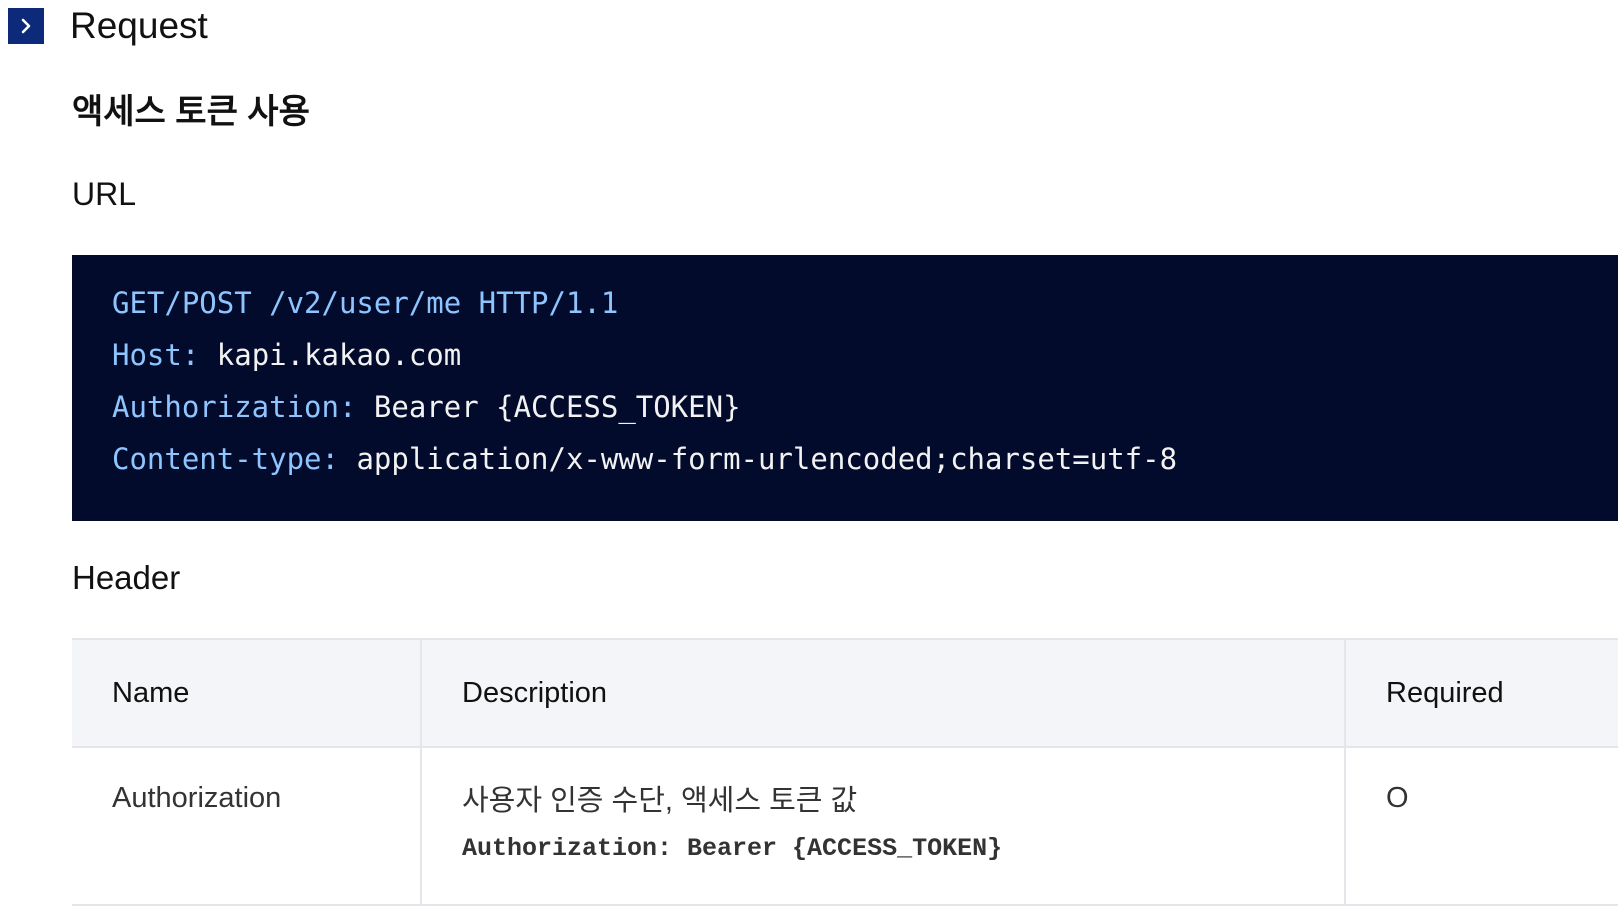  Describe the element at coordinates (104, 194) in the screenshot. I see `url-heading: URL` at that location.